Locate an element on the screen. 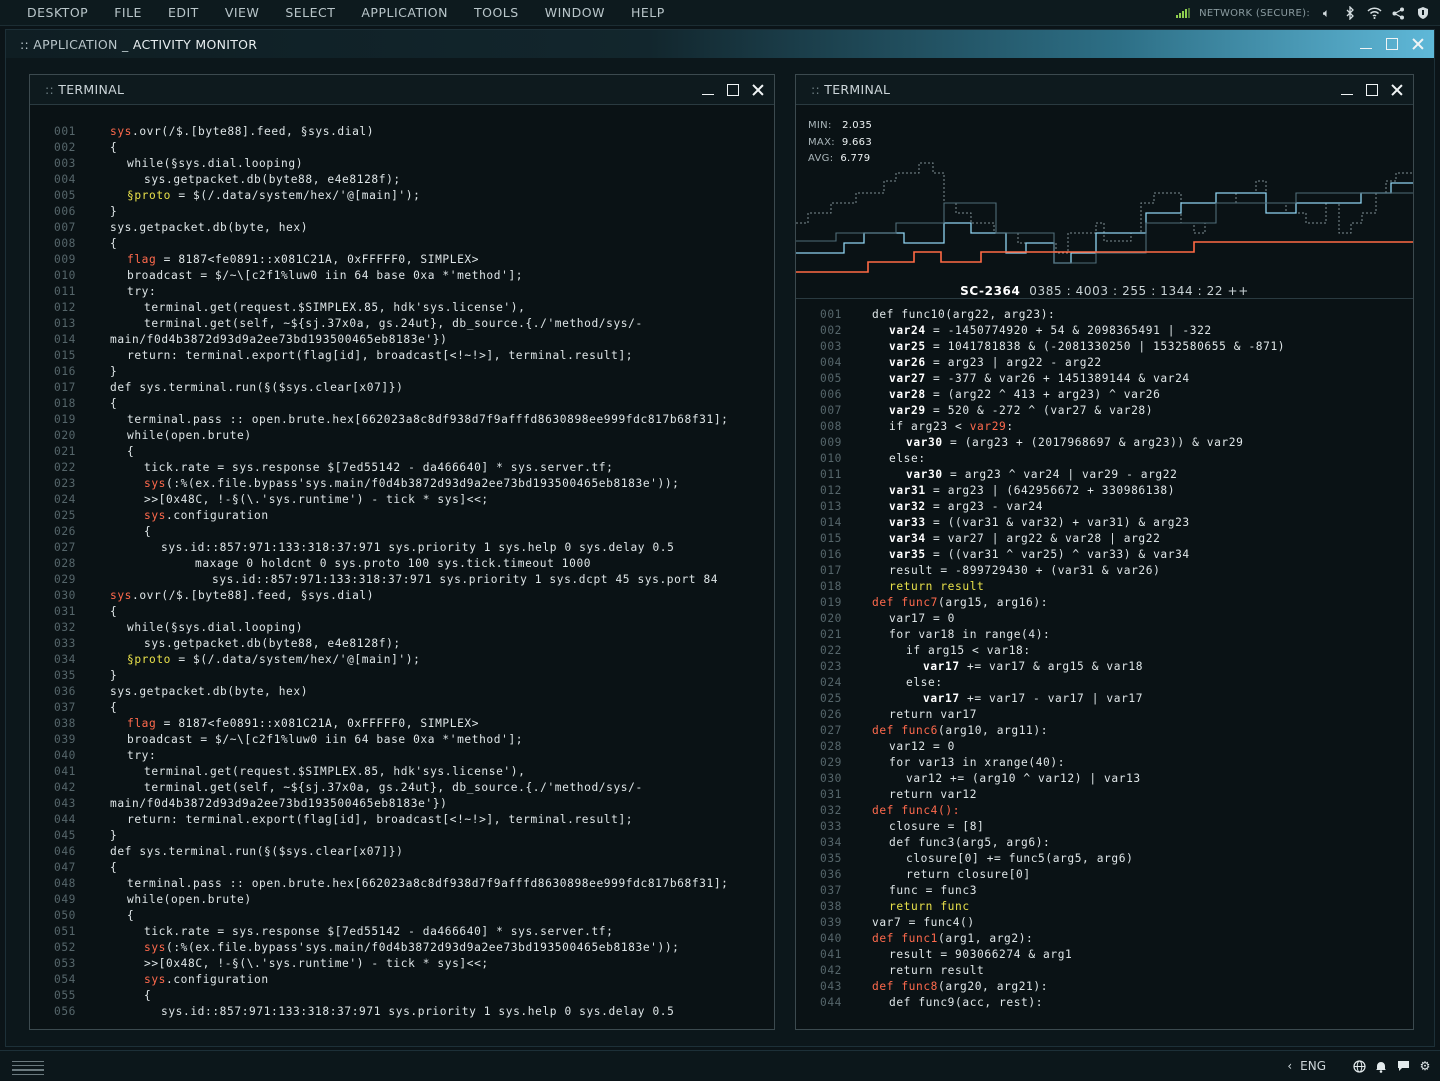  code-line: 027 def func6(arg10, arg11): is located at coordinates (1104, 731).